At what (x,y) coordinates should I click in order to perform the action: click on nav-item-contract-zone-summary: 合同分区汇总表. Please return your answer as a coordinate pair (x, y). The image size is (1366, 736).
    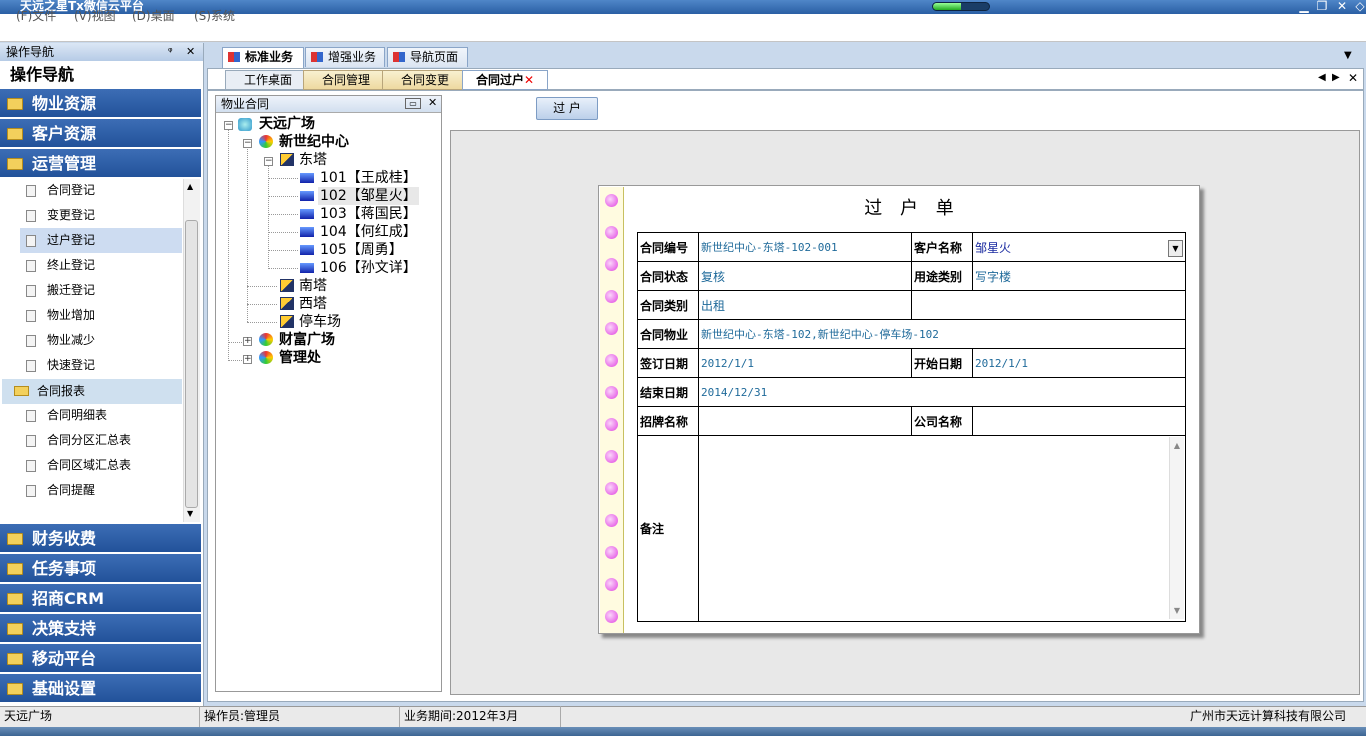
    Looking at the image, I should click on (101, 440).